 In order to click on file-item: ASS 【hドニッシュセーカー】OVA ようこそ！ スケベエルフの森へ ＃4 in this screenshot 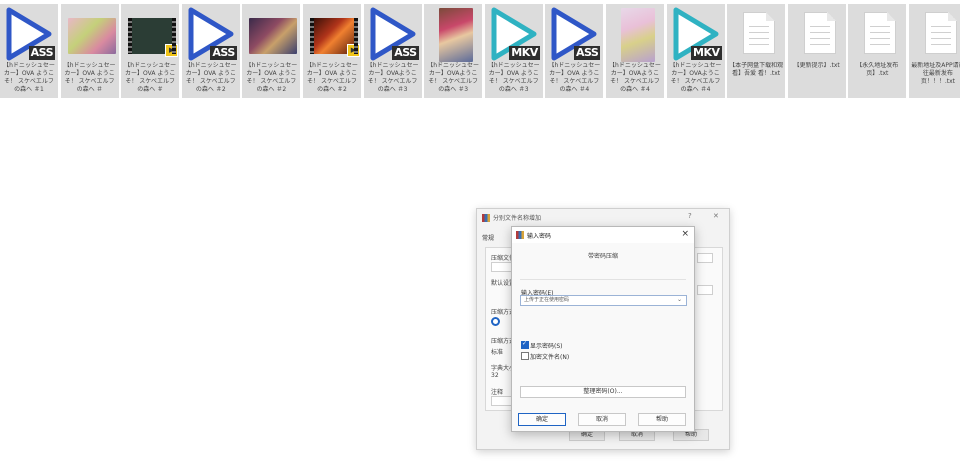, I will do `click(574, 51)`.